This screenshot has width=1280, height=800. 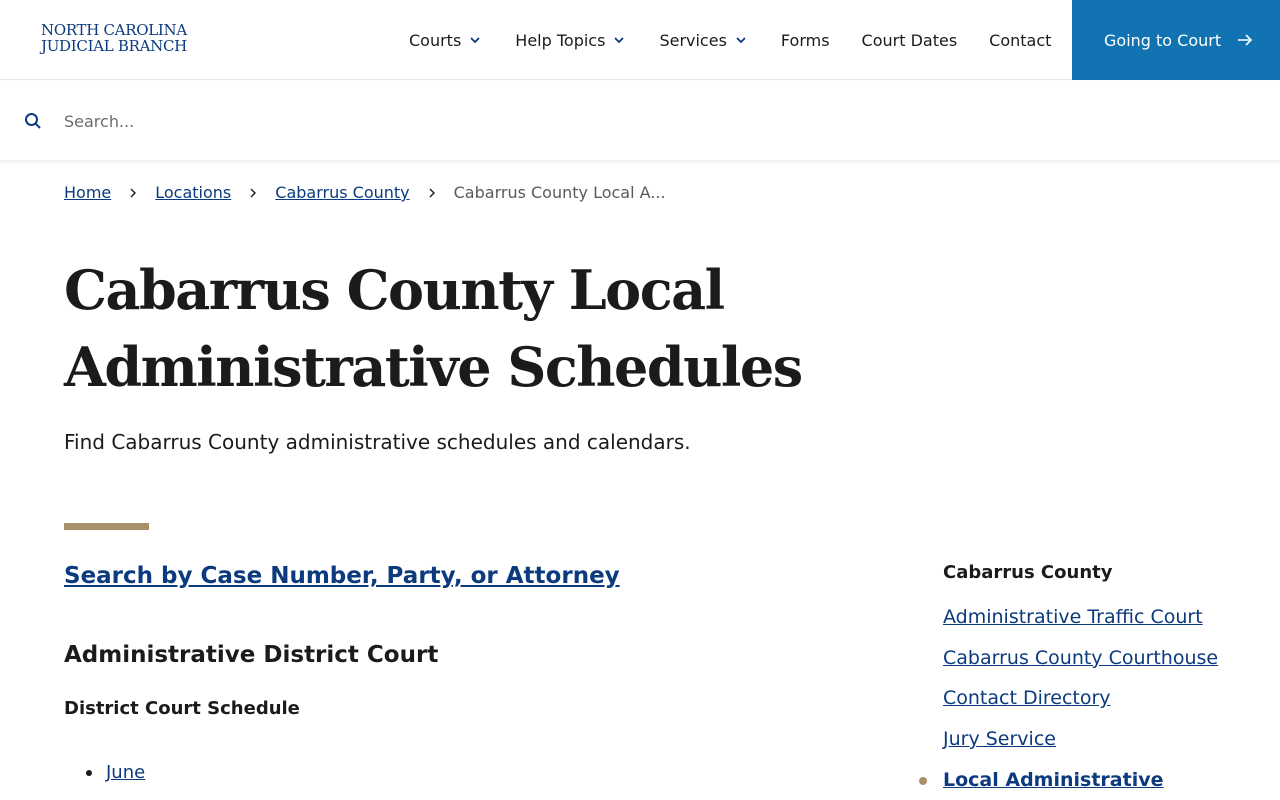 I want to click on nav-forms: Forms, so click(x=805, y=40).